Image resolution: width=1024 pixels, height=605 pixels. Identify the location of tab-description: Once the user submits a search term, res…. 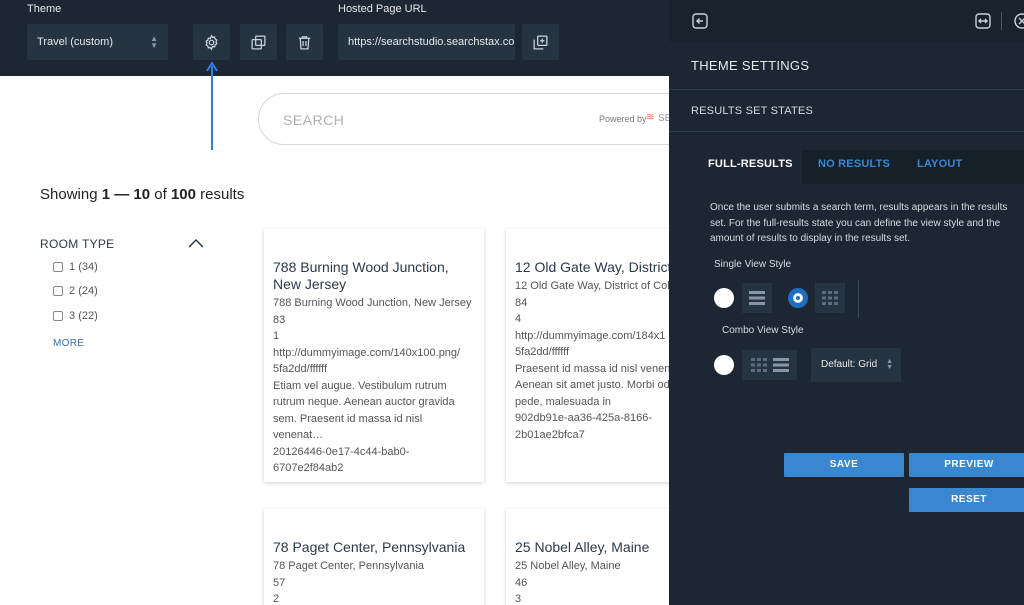
(859, 223).